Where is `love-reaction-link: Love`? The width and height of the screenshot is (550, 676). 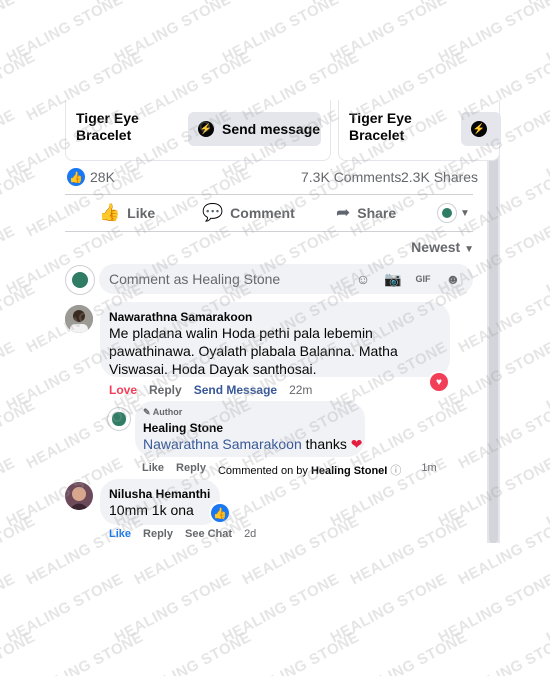
love-reaction-link: Love is located at coordinates (123, 390).